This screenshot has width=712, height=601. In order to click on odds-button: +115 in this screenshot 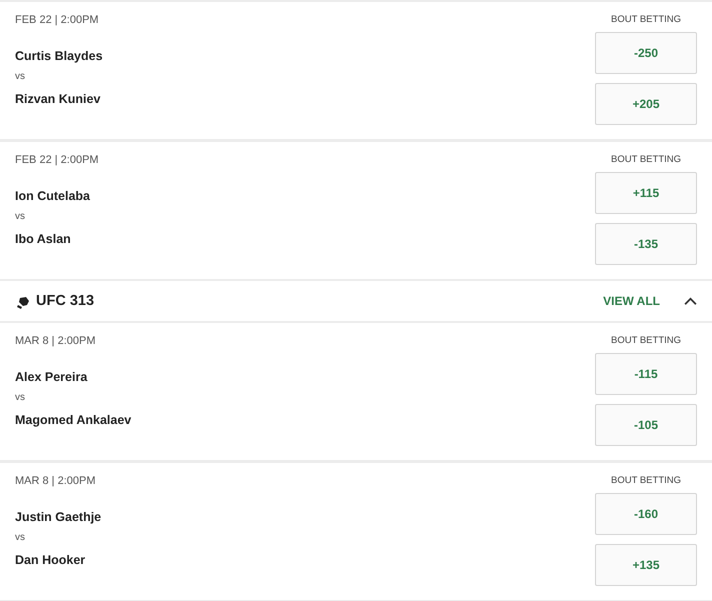, I will do `click(646, 193)`.